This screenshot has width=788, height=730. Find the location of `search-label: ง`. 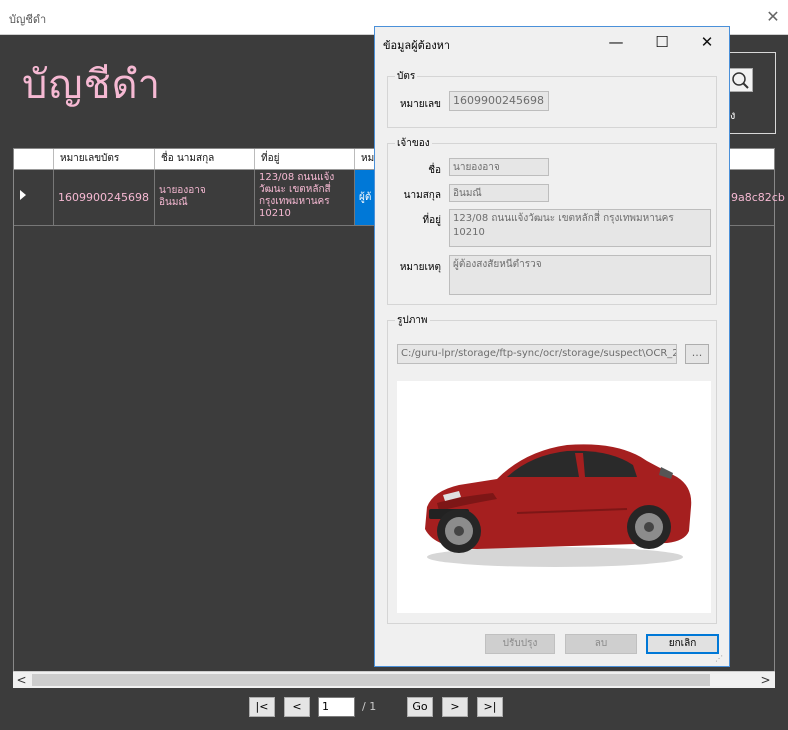

search-label: ง is located at coordinates (733, 115).